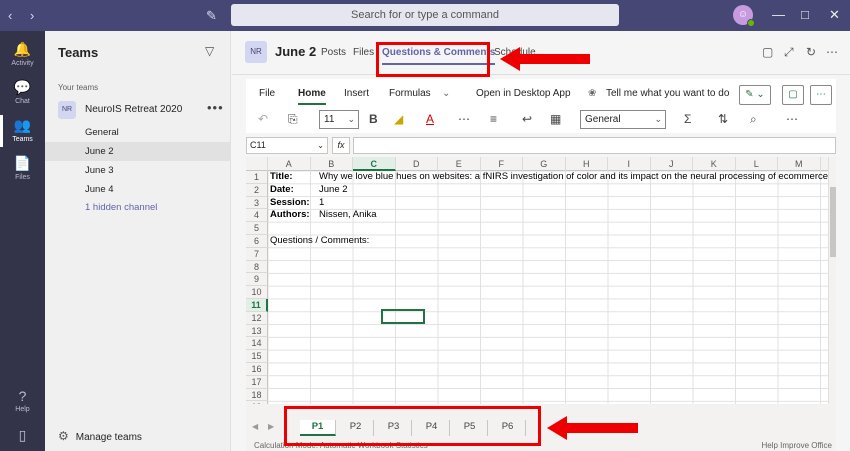 This screenshot has height=451, width=850. I want to click on ribbon-tab-file: File, so click(267, 93).